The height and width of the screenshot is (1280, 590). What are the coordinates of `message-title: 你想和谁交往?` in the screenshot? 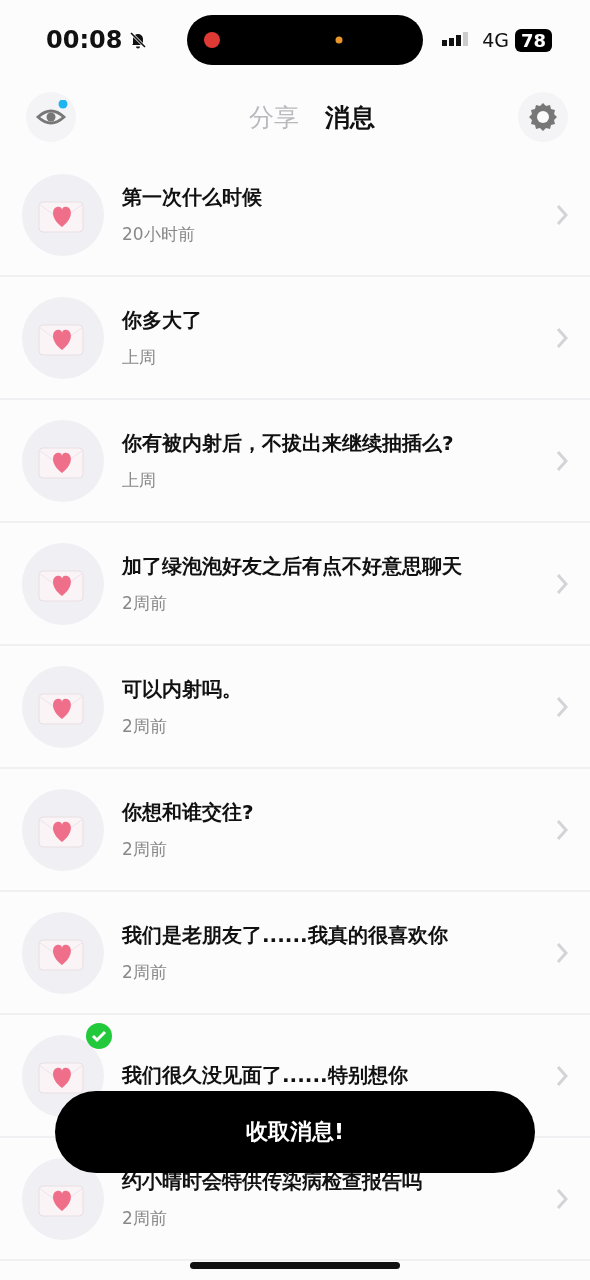 It's located at (188, 812).